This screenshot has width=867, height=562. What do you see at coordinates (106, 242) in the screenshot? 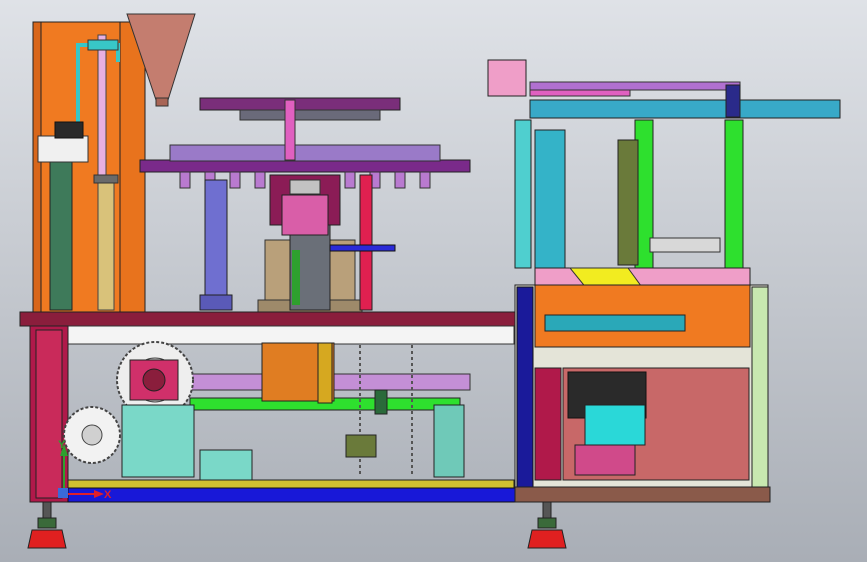
I see `tall-shaft` at bounding box center [106, 242].